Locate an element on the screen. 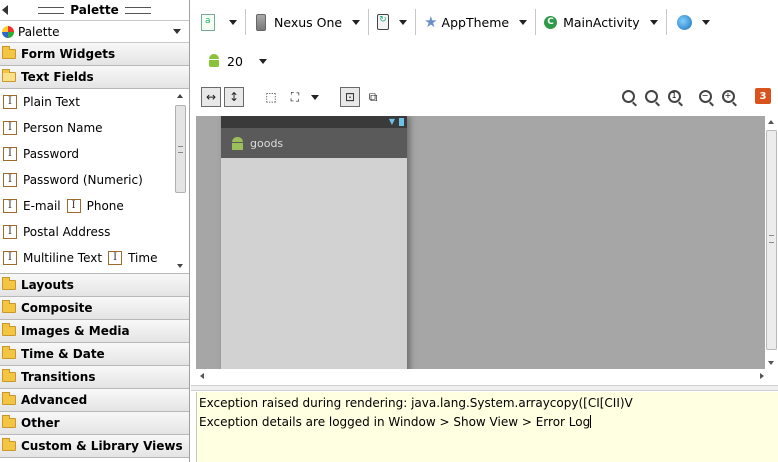 The width and height of the screenshot is (778, 462). collapse-palette-icon is located at coordinates (5, 10).